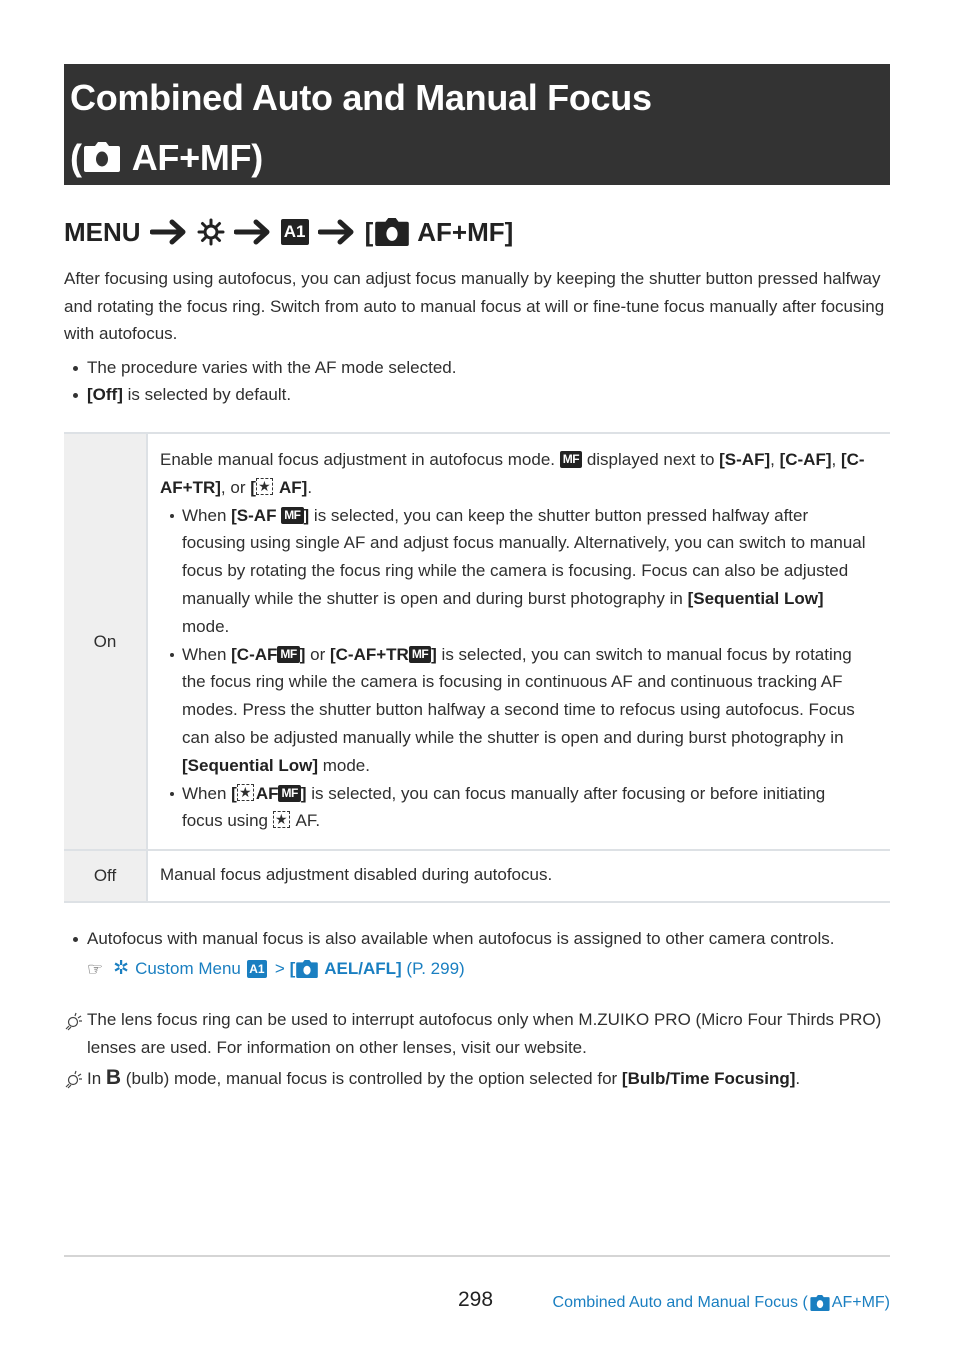  What do you see at coordinates (102, 231) in the screenshot?
I see `menu-label: MENU` at bounding box center [102, 231].